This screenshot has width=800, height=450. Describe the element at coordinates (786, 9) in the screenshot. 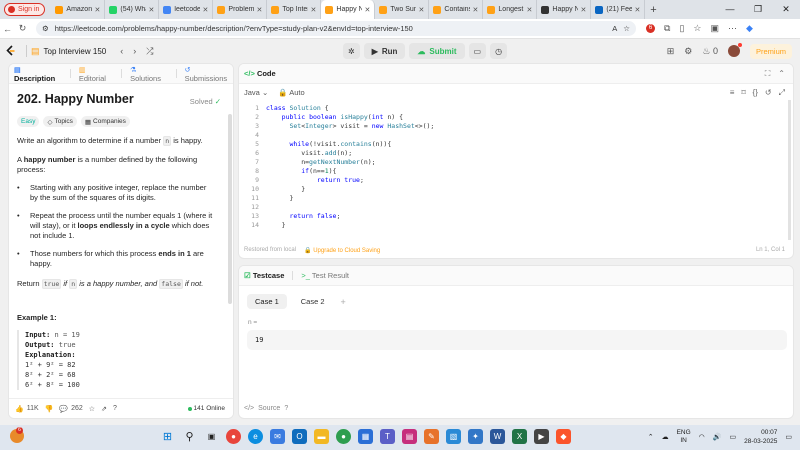

I see `close-window-button: ✕` at that location.